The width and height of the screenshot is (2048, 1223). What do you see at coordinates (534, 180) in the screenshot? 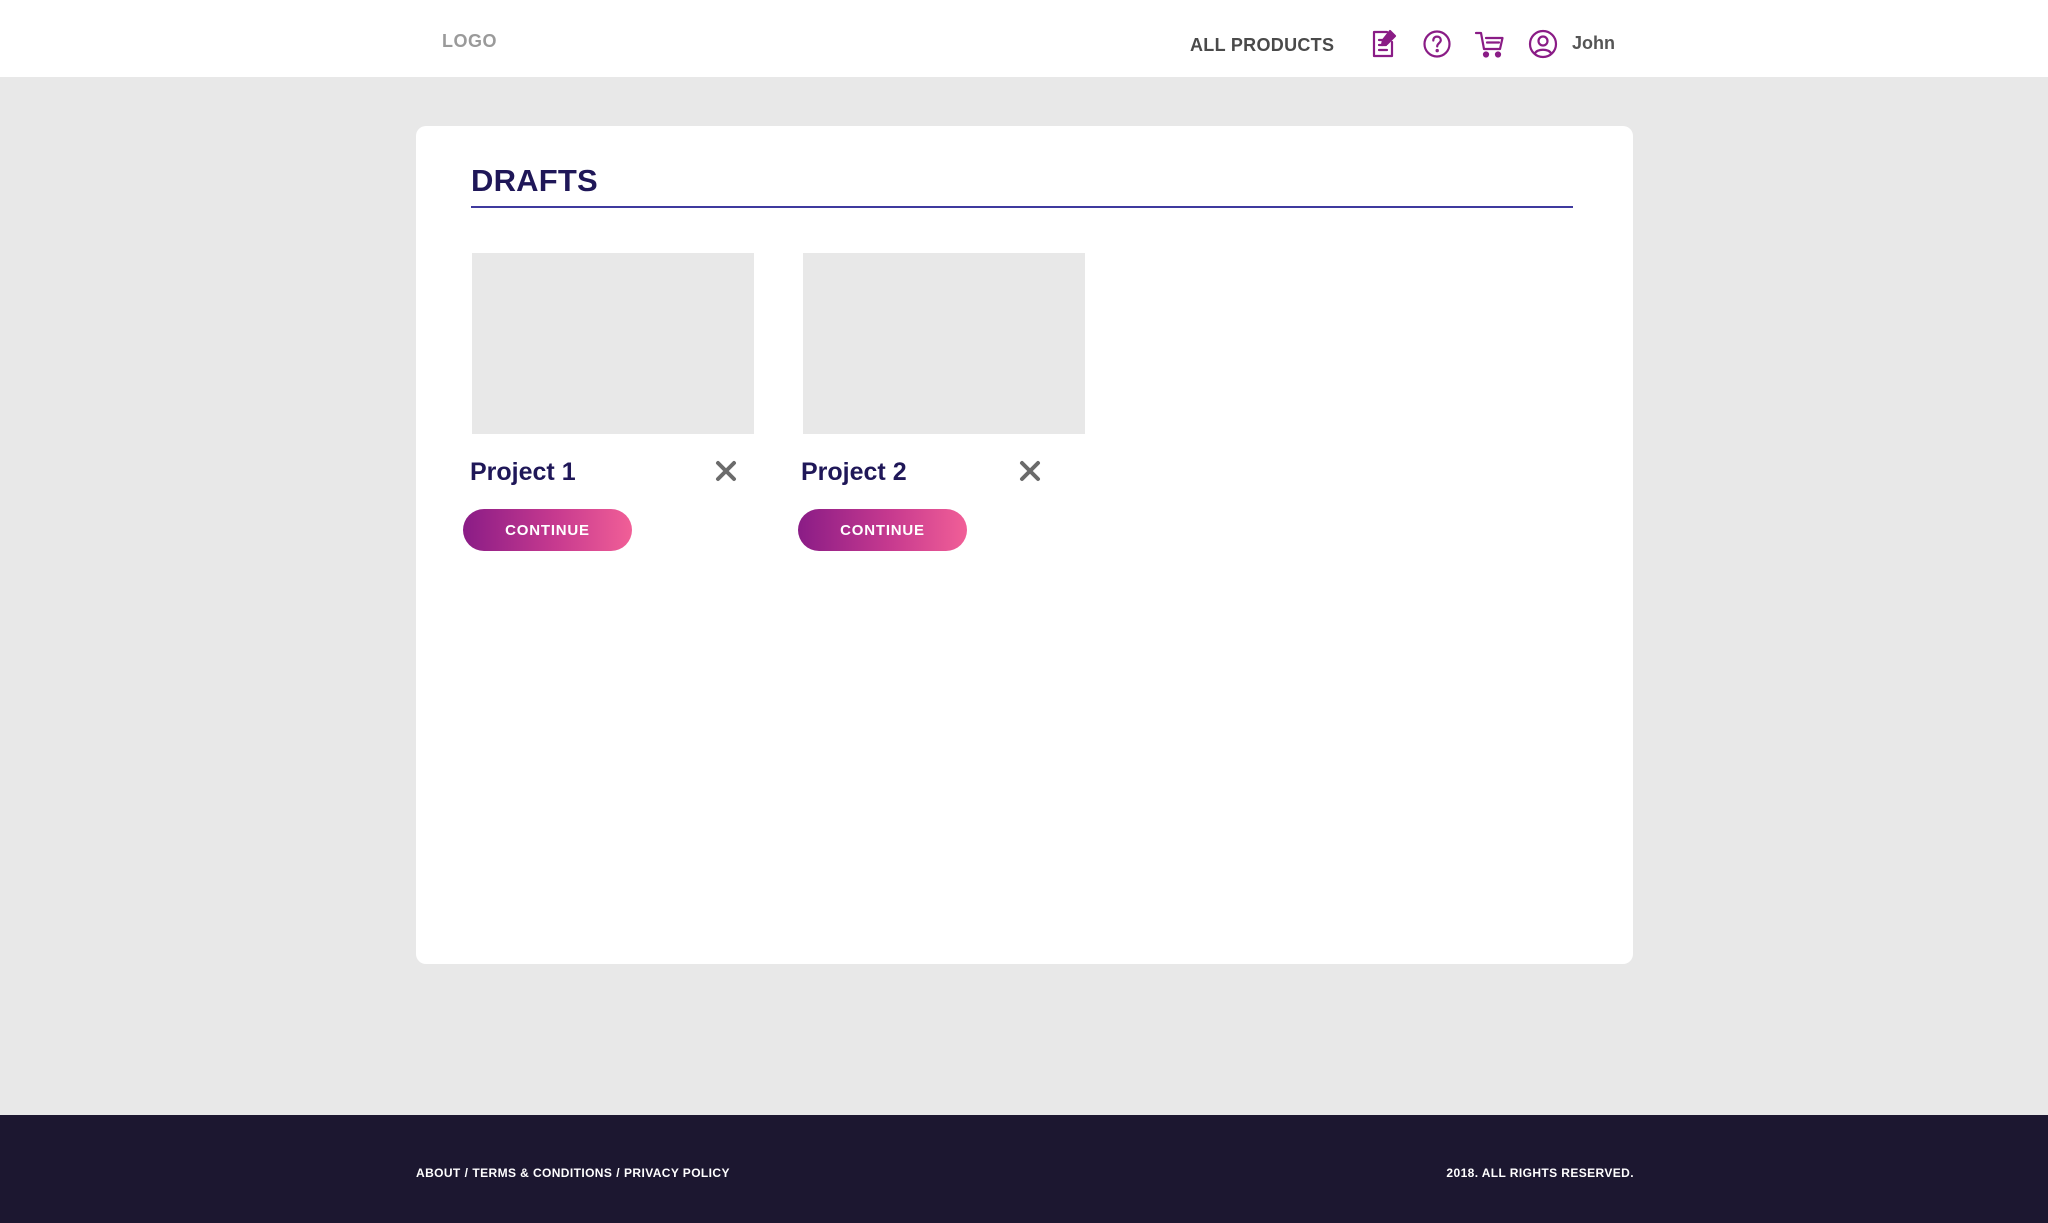
I see `page-title: DRAFTS` at bounding box center [534, 180].